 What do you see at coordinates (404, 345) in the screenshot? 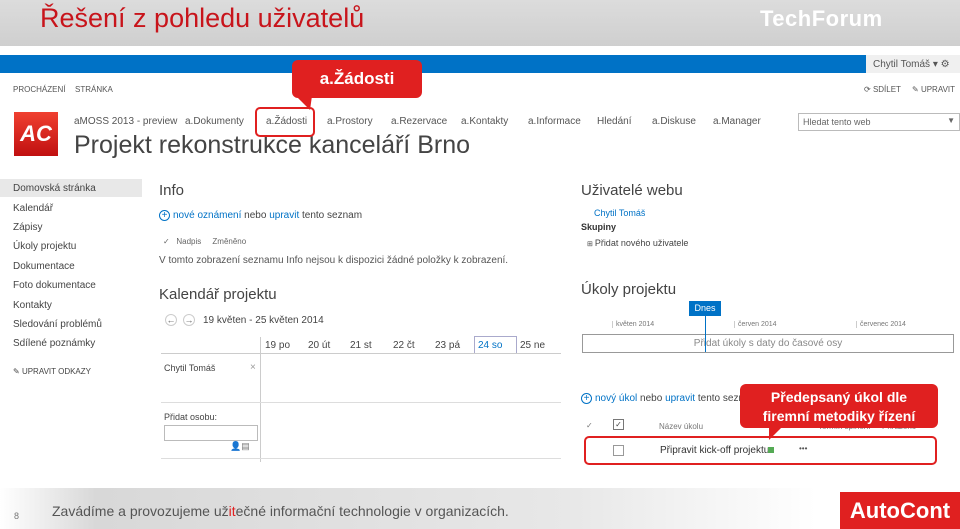
I see `day-header: 22 čt` at bounding box center [404, 345].